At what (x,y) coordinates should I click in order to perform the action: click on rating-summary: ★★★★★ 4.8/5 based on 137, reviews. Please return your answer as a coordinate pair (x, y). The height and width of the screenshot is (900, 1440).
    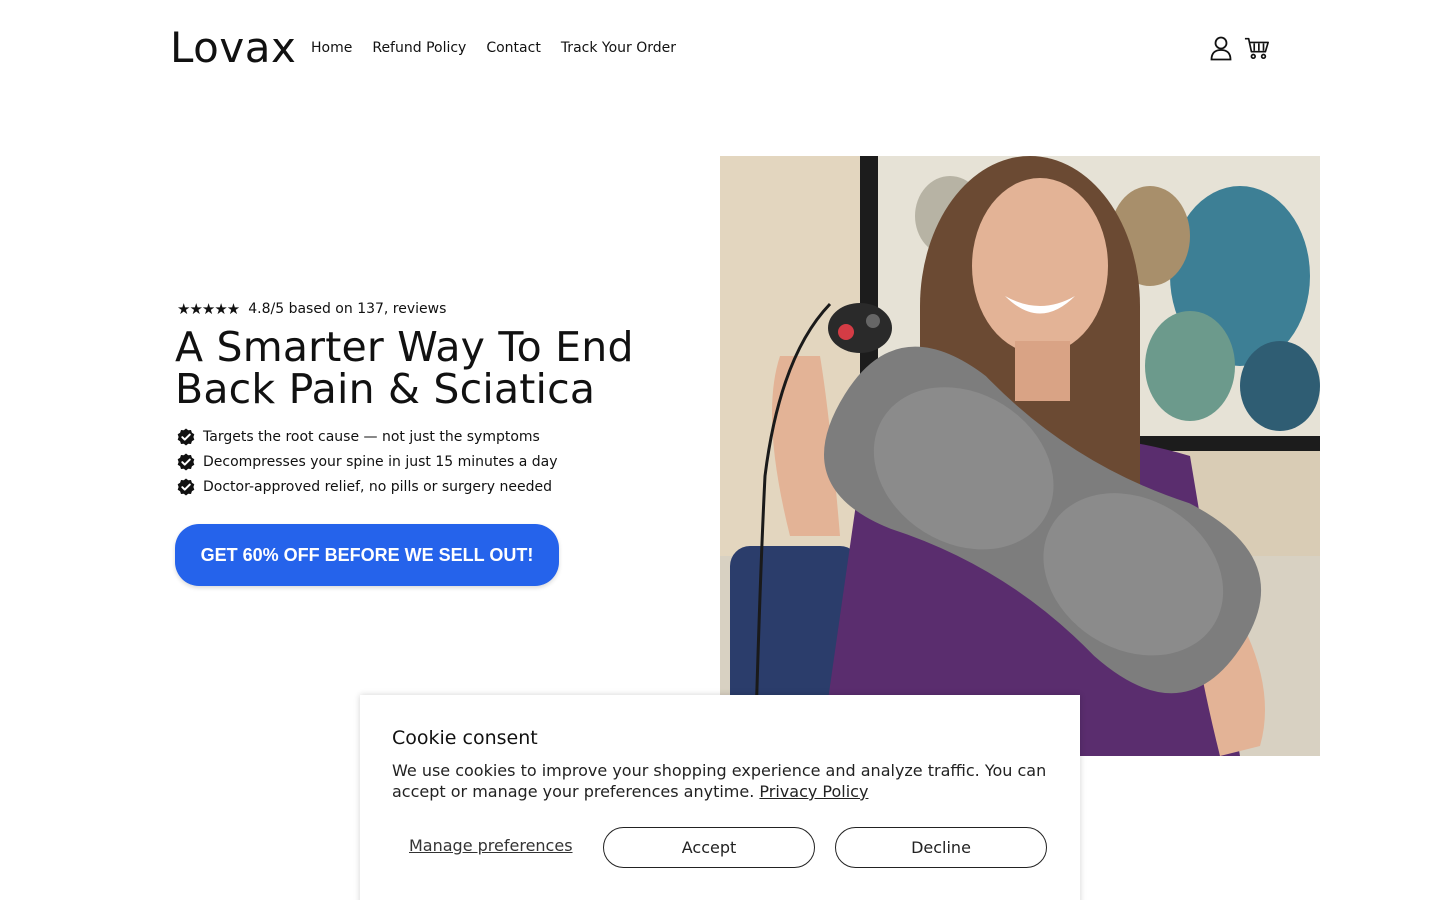
    Looking at the image, I should click on (311, 309).